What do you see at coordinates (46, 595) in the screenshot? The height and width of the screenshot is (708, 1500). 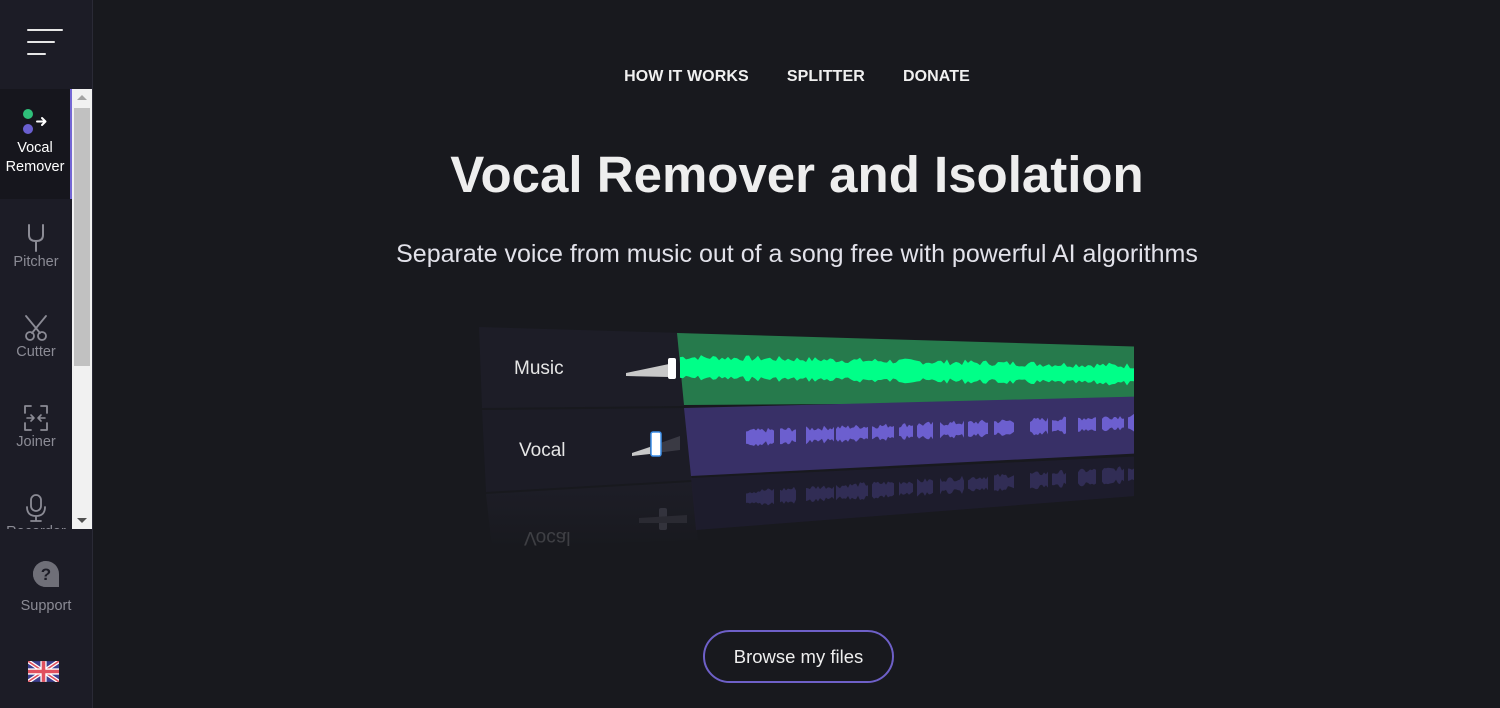 I see `support-button: ? Support` at bounding box center [46, 595].